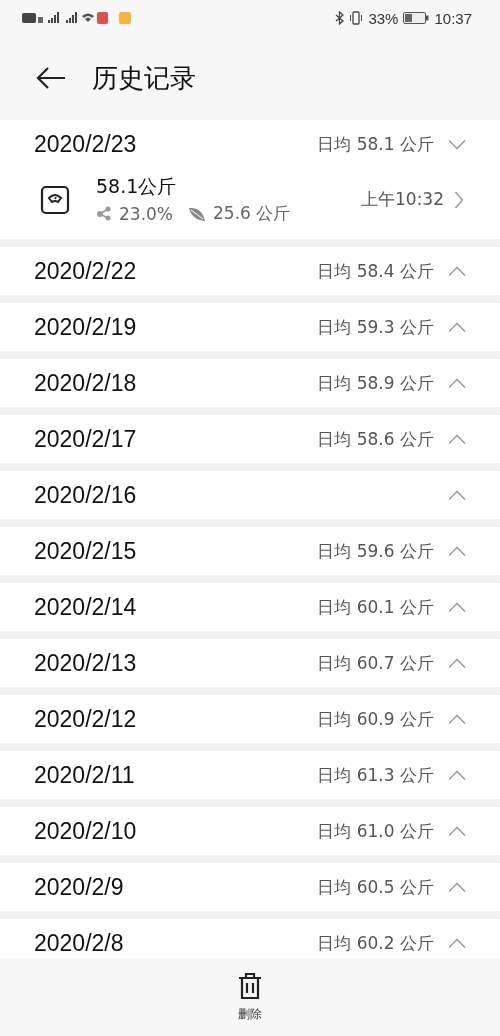  Describe the element at coordinates (85, 383) in the screenshot. I see `date-label: 2020/2/18` at that location.